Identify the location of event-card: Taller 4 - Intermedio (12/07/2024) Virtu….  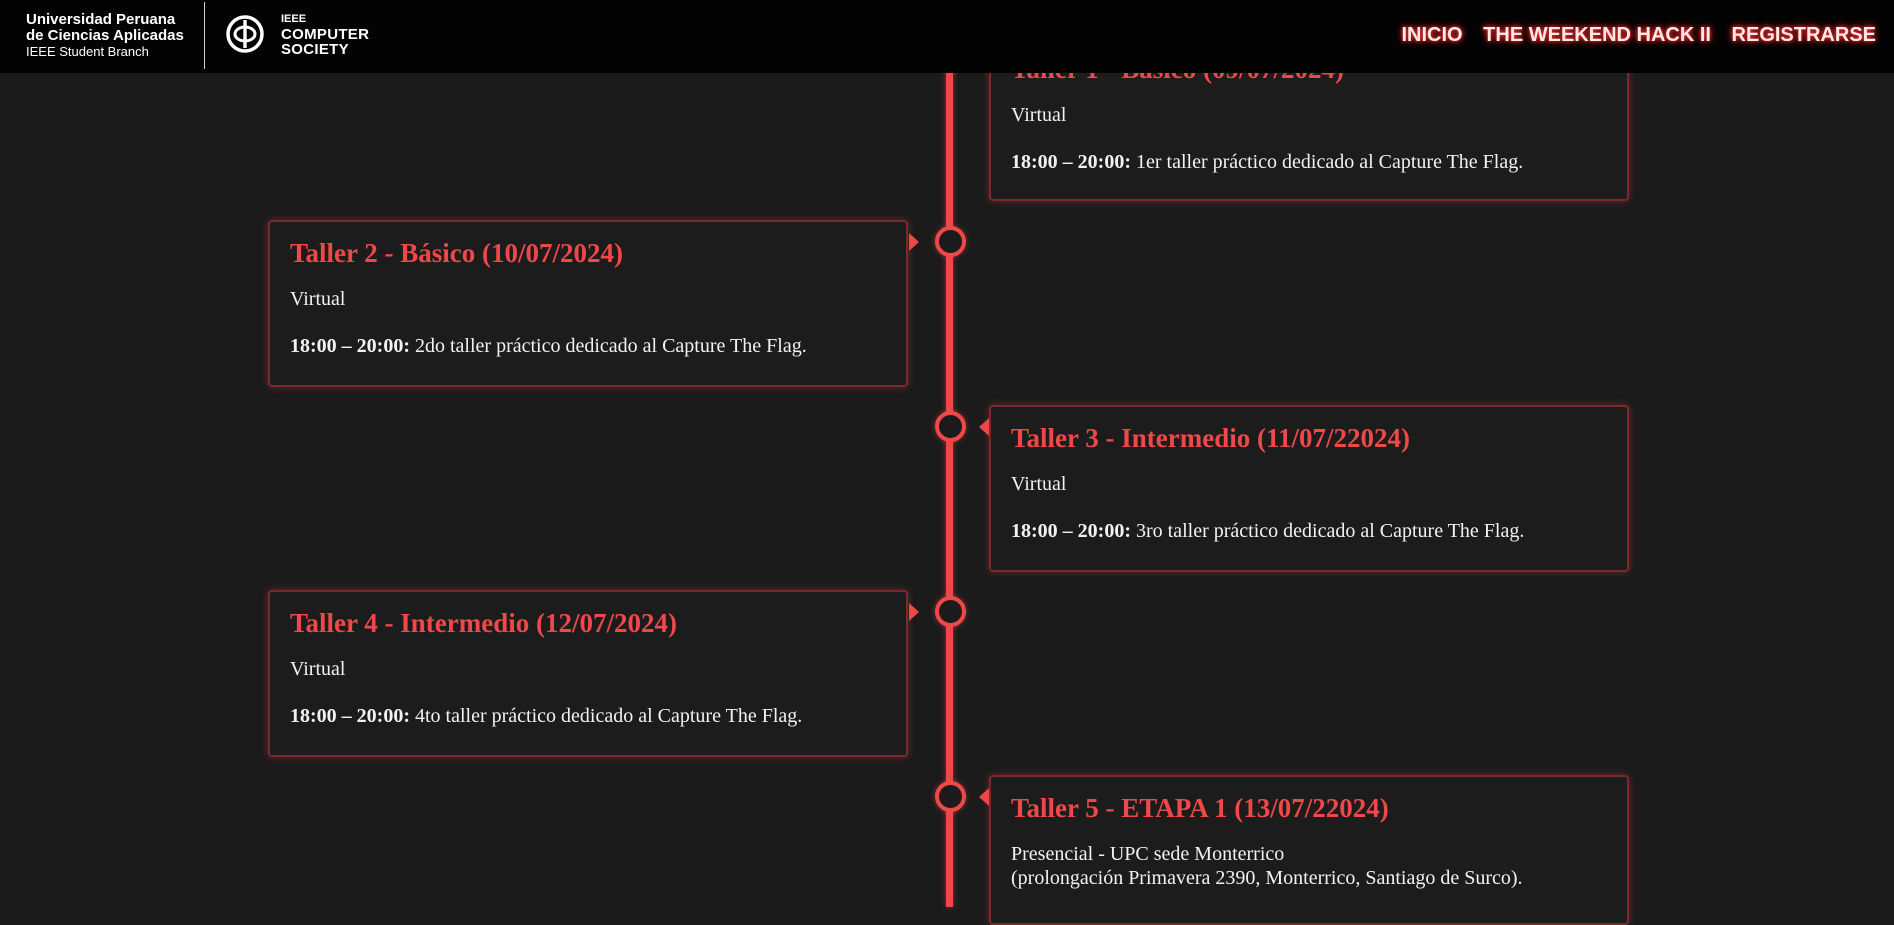
(588, 673).